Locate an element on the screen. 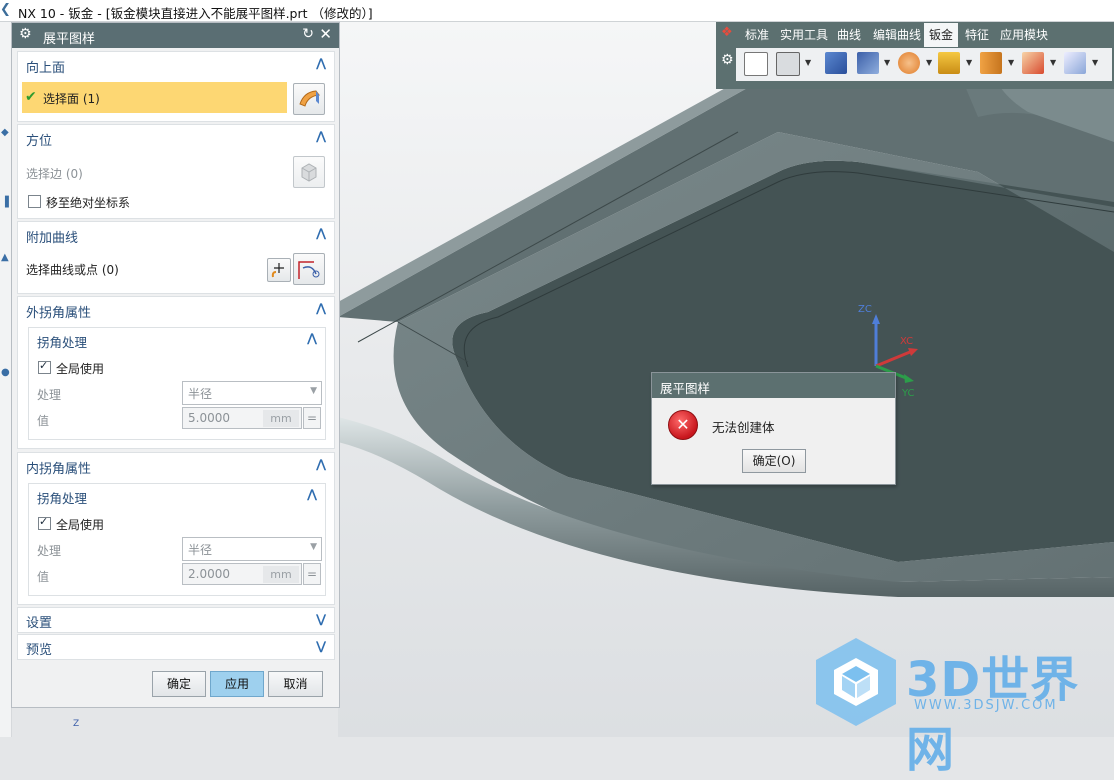 This screenshot has width=1114, height=780. cancel-button: 取消 is located at coordinates (295, 684).